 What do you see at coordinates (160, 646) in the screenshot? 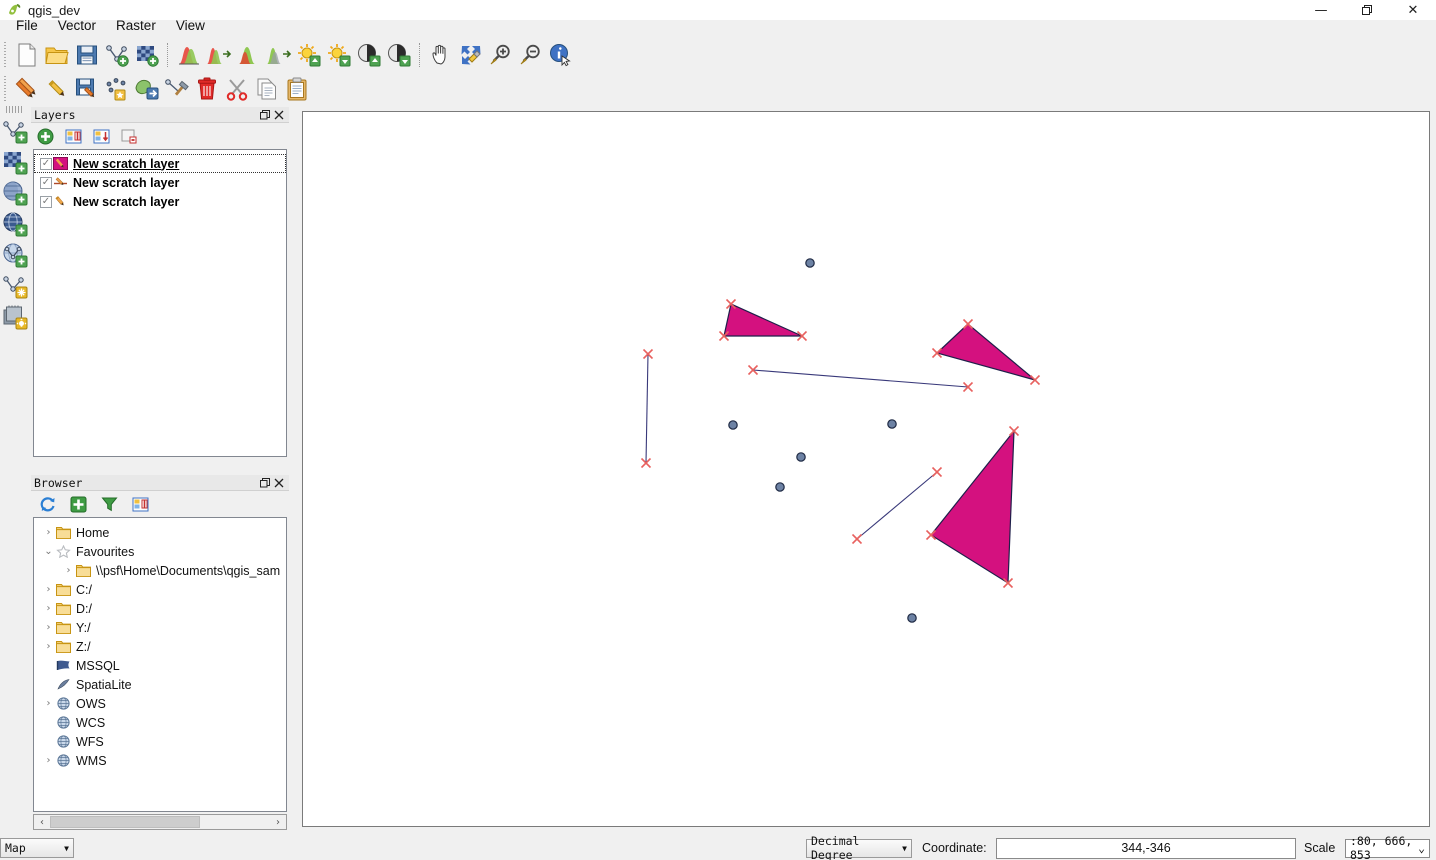
I see `browser-item-z: › Z:/` at bounding box center [160, 646].